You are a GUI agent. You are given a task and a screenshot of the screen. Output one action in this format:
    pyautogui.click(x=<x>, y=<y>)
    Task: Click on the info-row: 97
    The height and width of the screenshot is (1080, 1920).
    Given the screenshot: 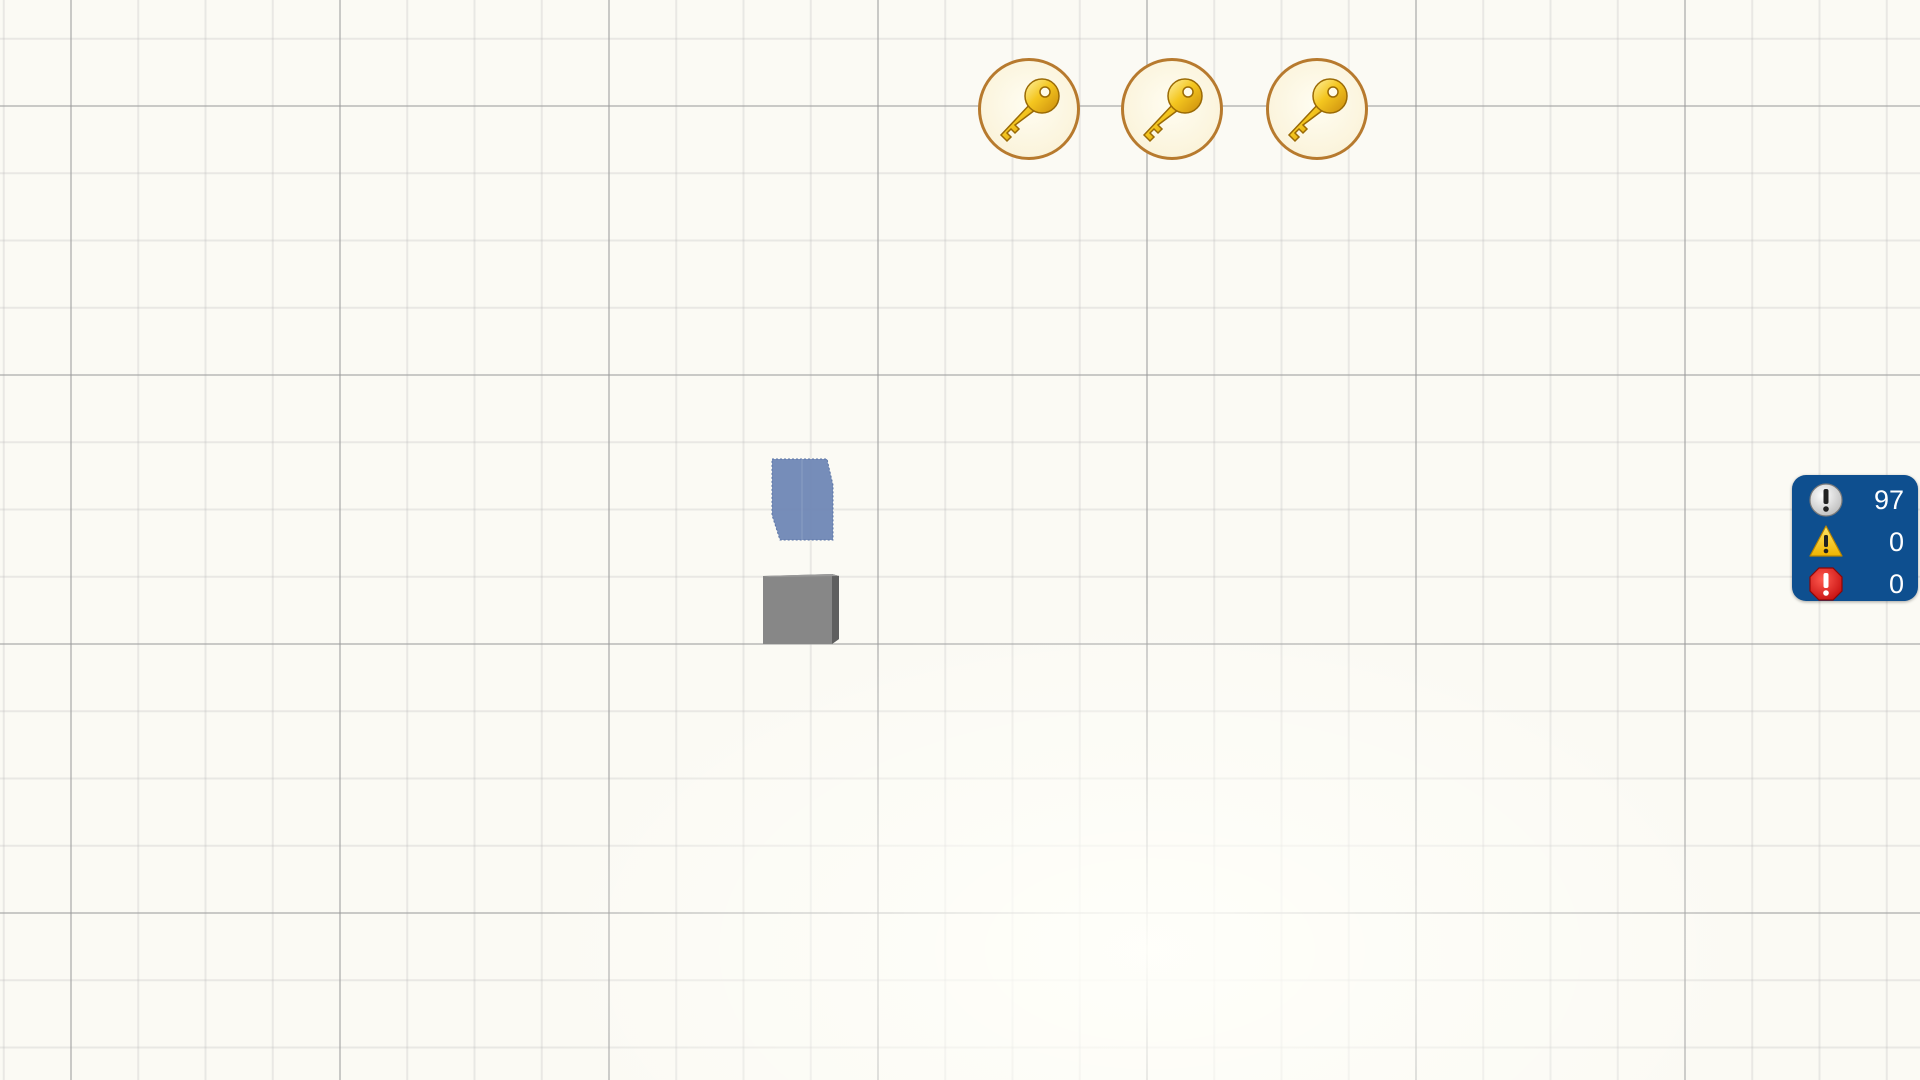 What is the action you would take?
    pyautogui.click(x=1855, y=500)
    